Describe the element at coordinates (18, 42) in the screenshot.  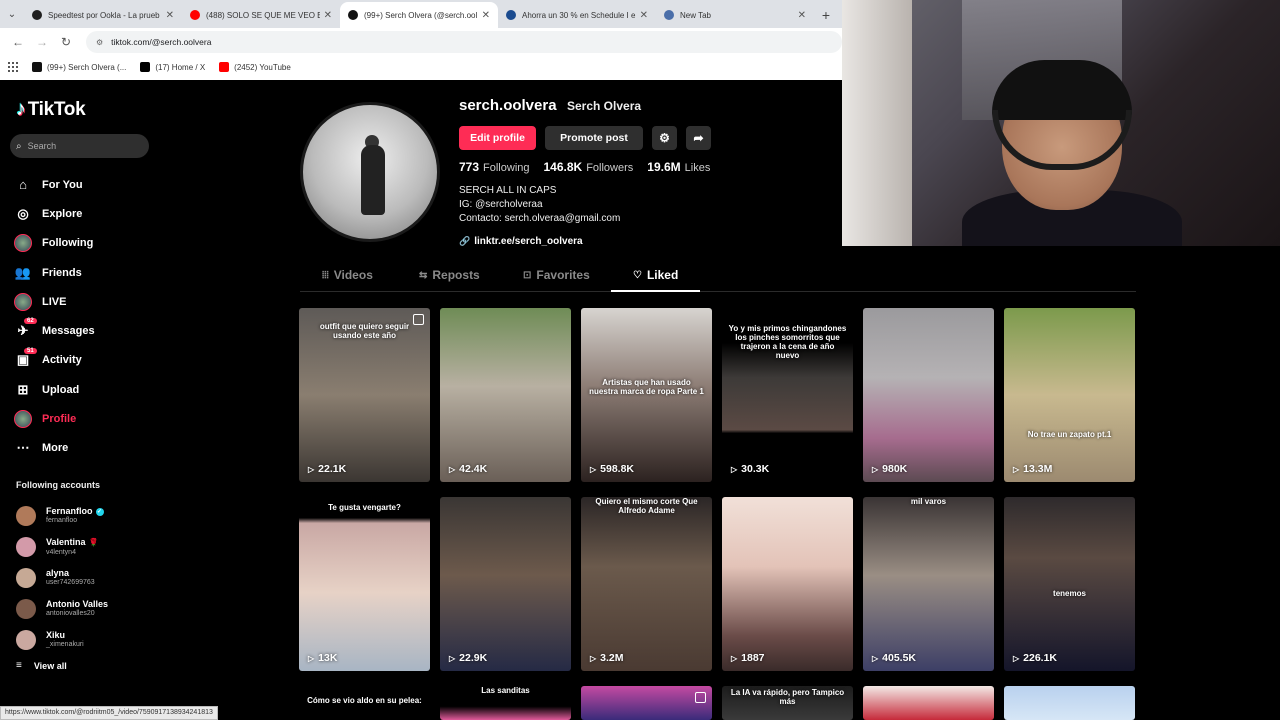
I see `back-icon: ←` at that location.